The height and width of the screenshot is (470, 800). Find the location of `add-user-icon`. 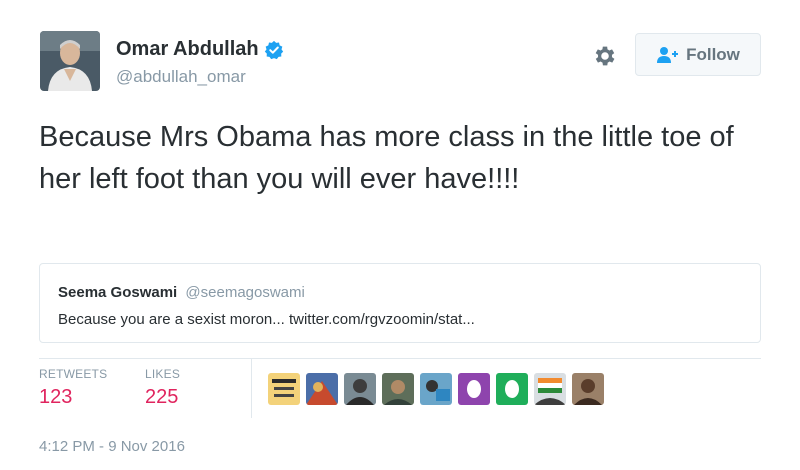

add-user-icon is located at coordinates (668, 54).